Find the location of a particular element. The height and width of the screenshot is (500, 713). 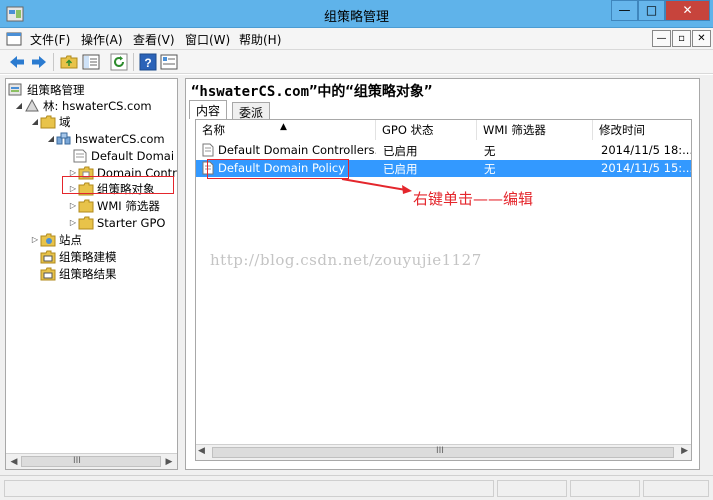

help-icon: ? is located at coordinates (148, 62).